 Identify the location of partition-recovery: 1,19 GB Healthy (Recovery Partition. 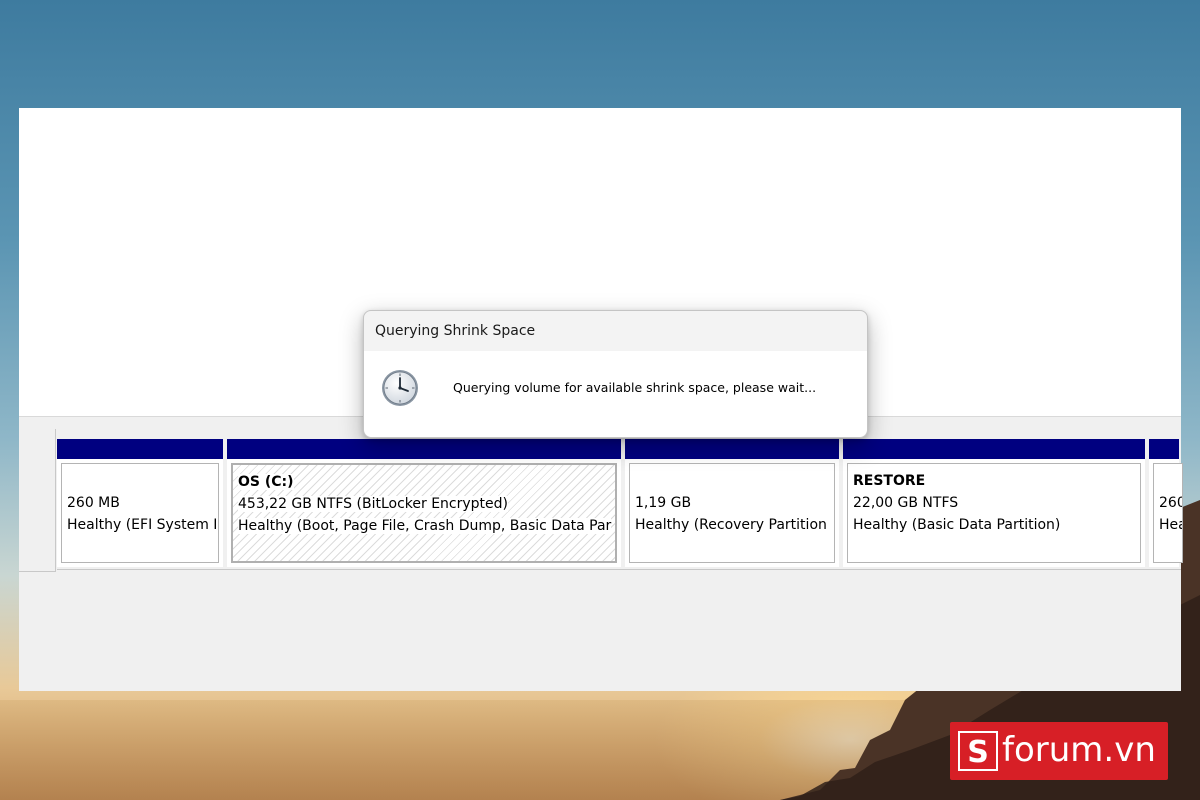
(733, 503).